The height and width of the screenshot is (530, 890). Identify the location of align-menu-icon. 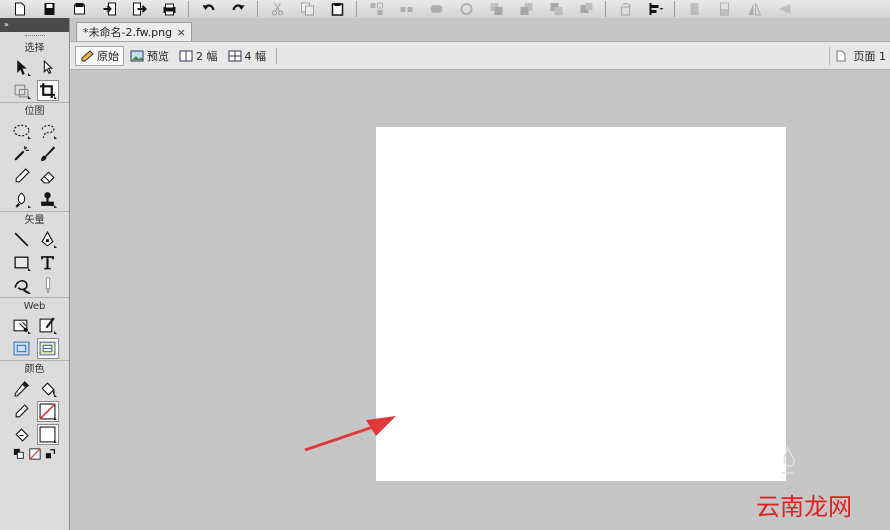
(655, 9).